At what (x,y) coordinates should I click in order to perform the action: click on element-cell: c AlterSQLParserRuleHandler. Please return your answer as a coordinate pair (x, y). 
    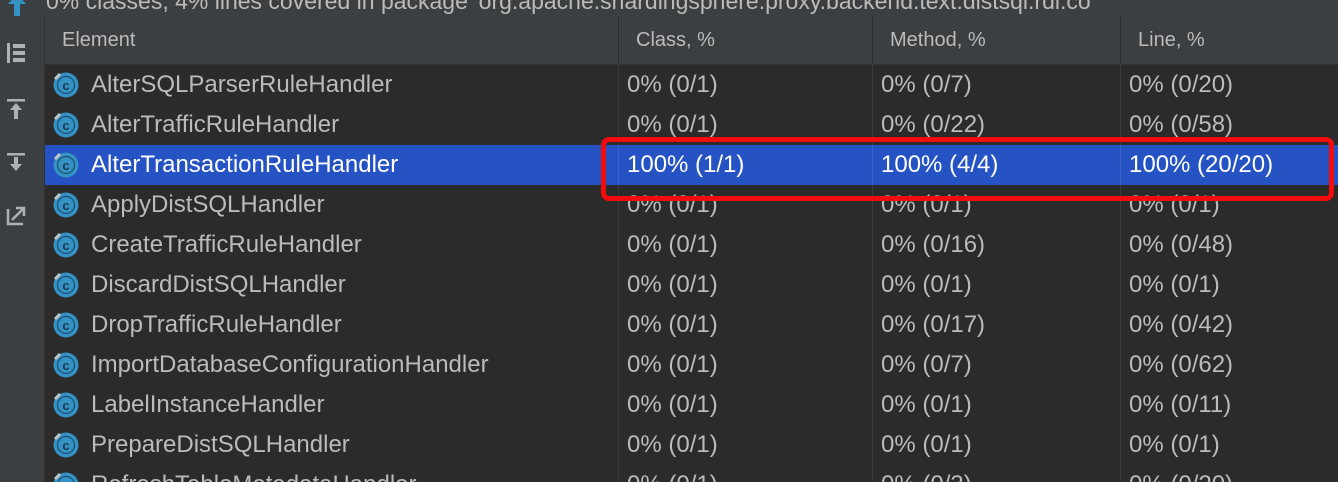
    Looking at the image, I should click on (332, 85).